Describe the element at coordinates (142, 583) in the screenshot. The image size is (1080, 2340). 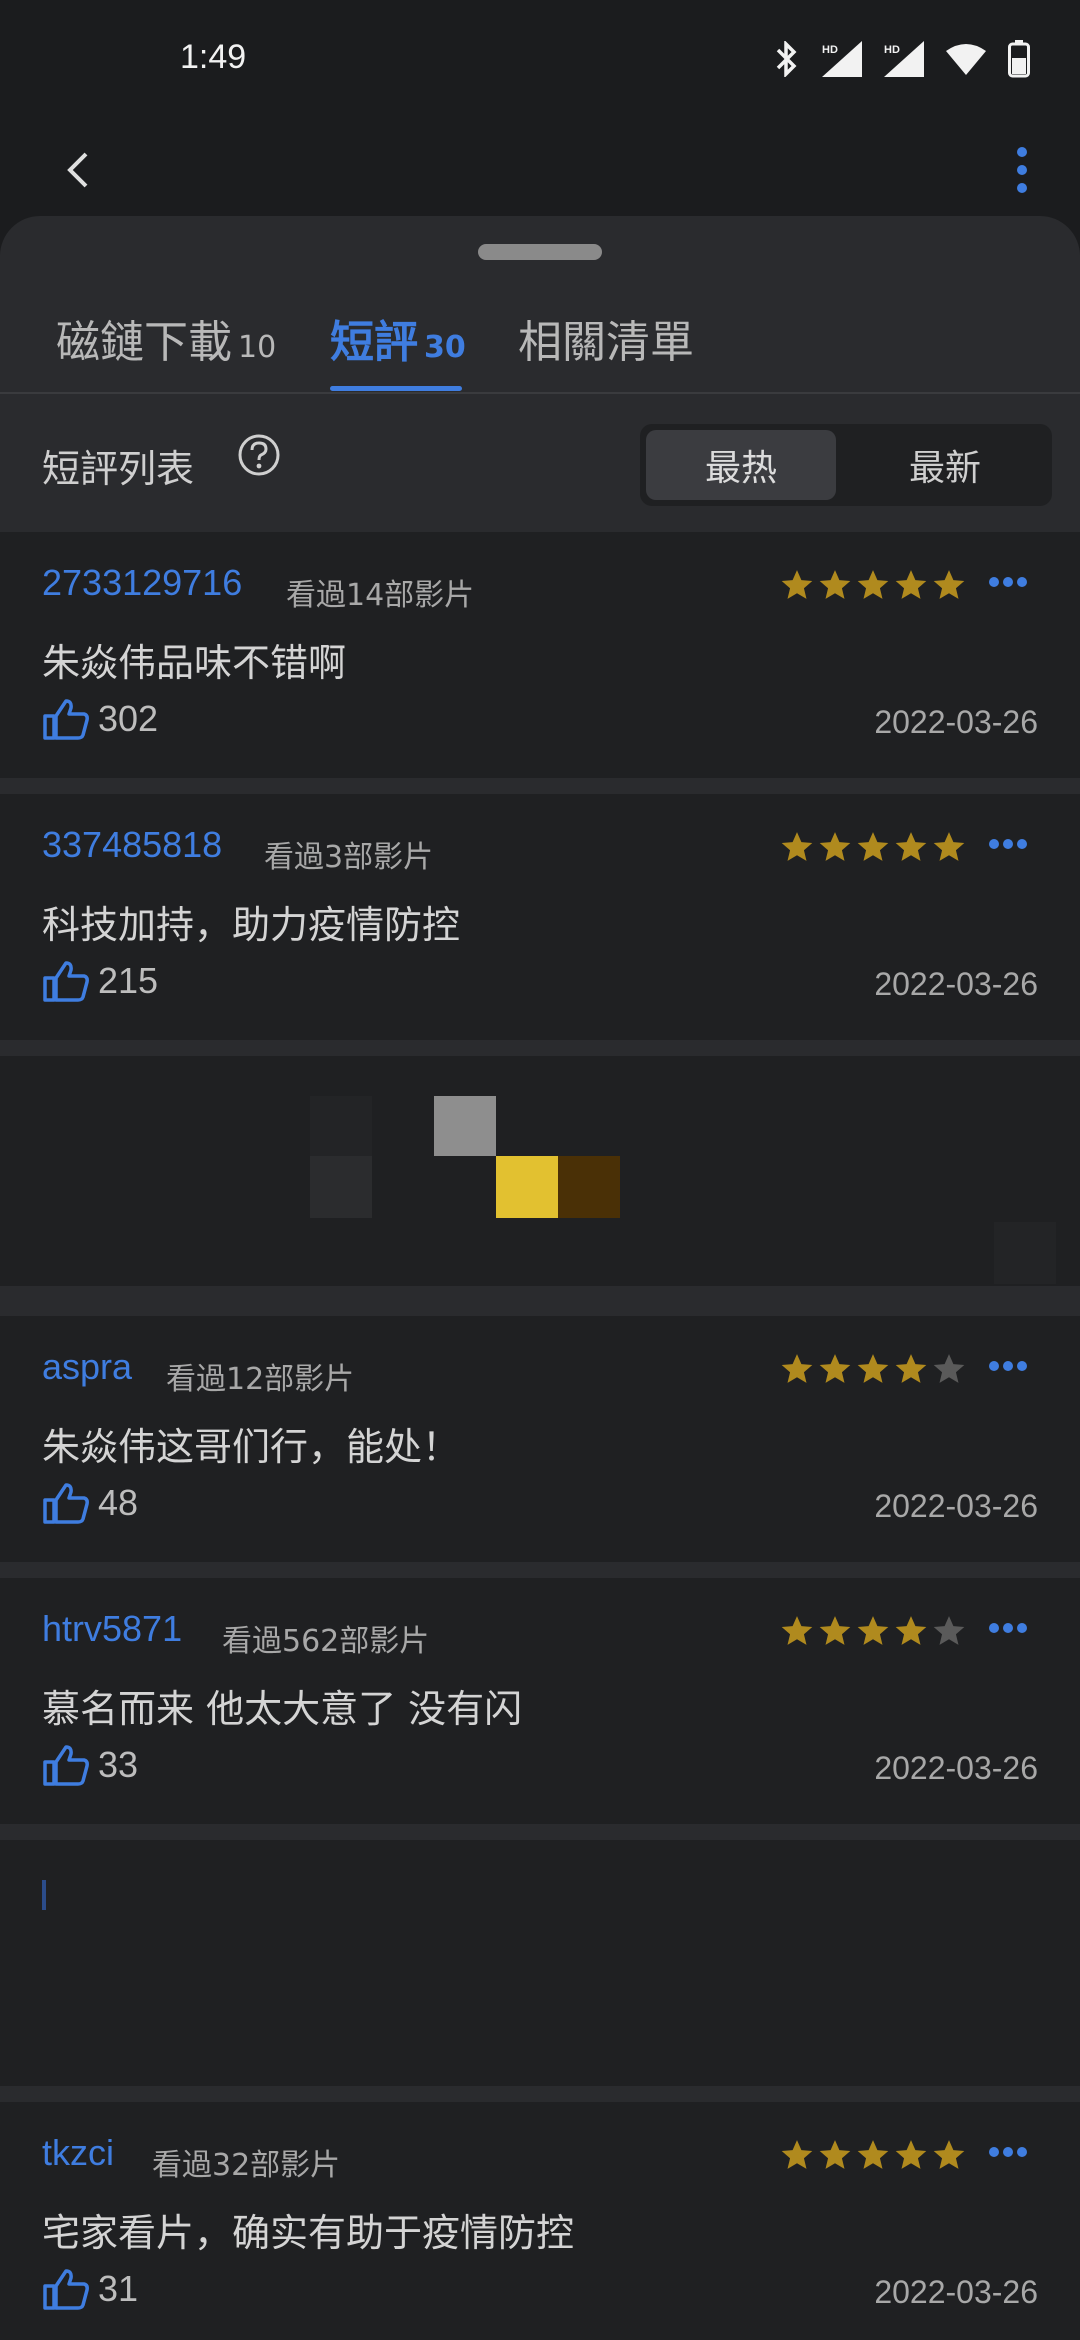
I see `review-username: 2733129716` at that location.